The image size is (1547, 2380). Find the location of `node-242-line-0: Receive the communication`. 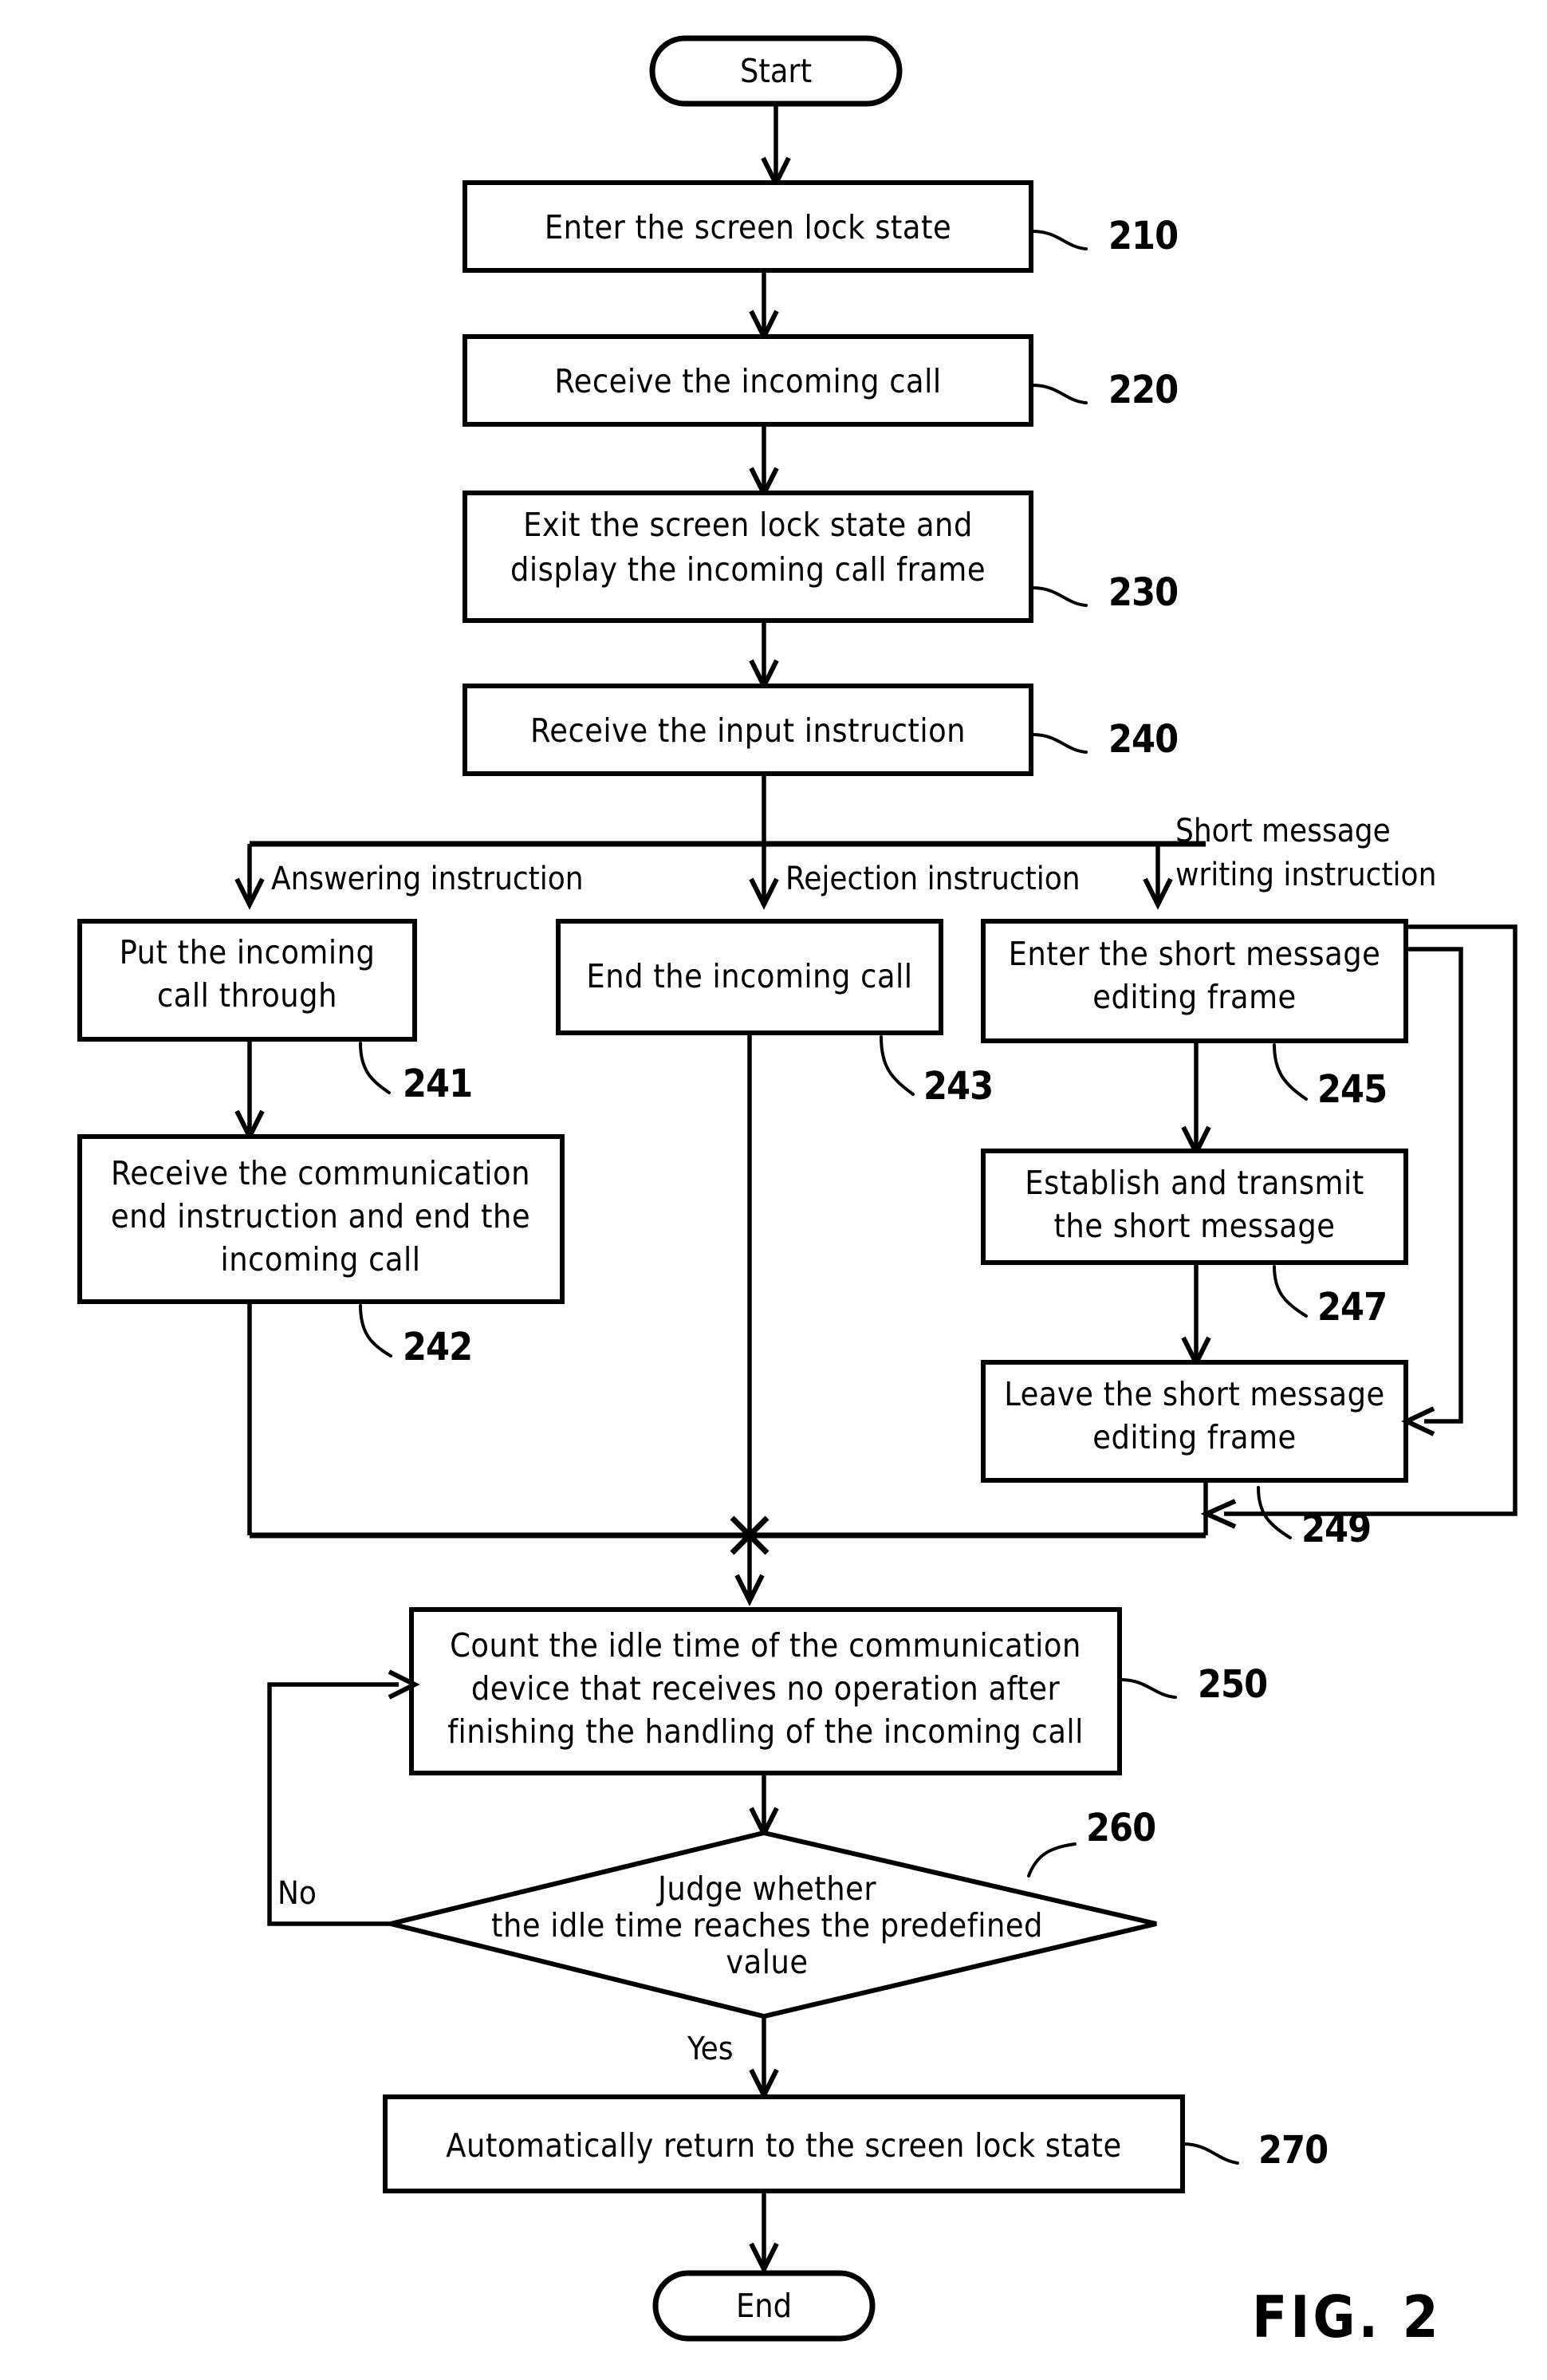

node-242-line-0: Receive the communication is located at coordinates (320, 1173).